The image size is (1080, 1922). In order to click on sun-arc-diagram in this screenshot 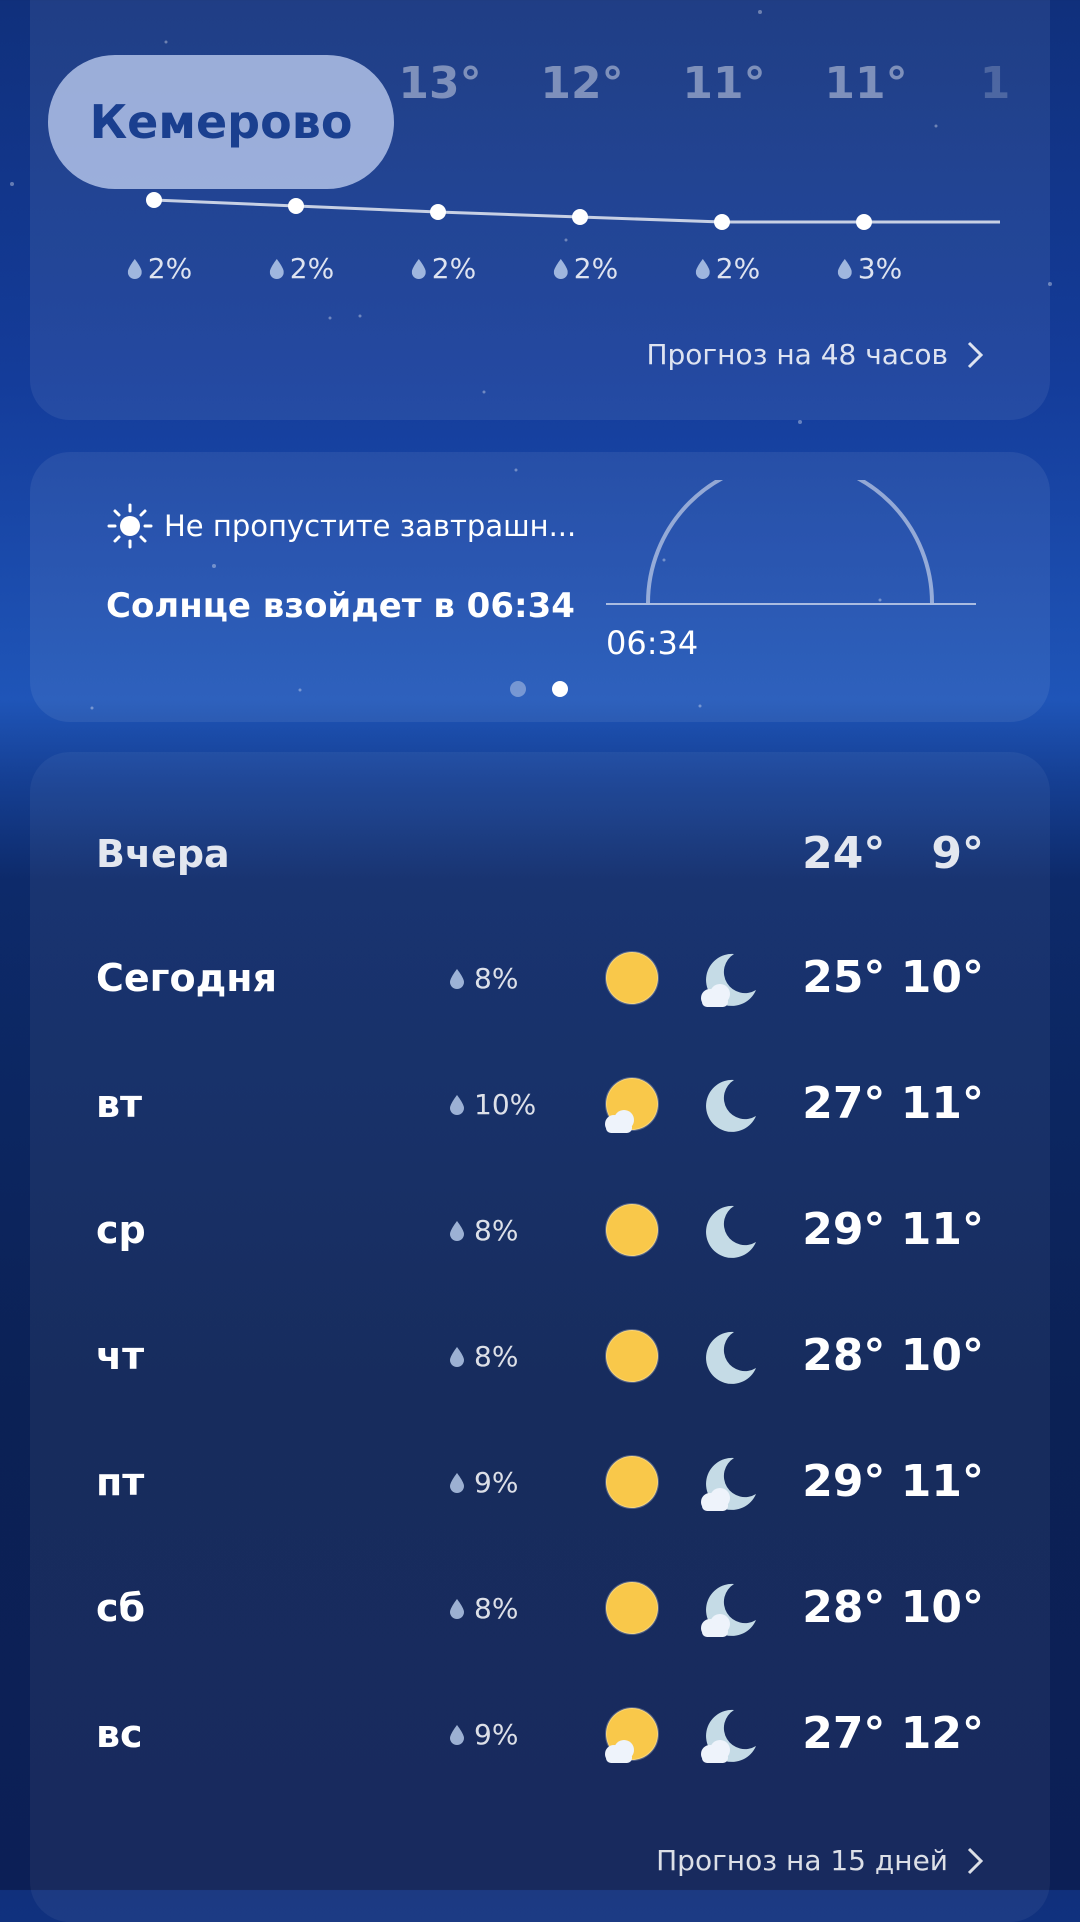, I will do `click(791, 542)`.